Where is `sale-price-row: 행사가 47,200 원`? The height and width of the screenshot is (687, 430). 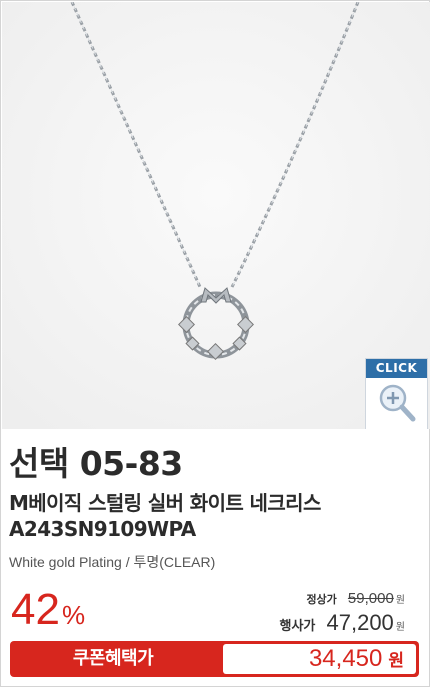 sale-price-row: 행사가 47,200 원 is located at coordinates (342, 623).